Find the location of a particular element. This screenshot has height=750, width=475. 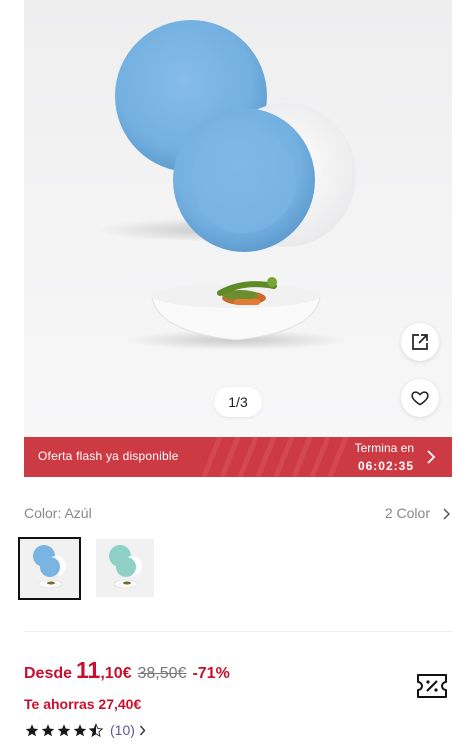

section-divider is located at coordinates (238, 631).